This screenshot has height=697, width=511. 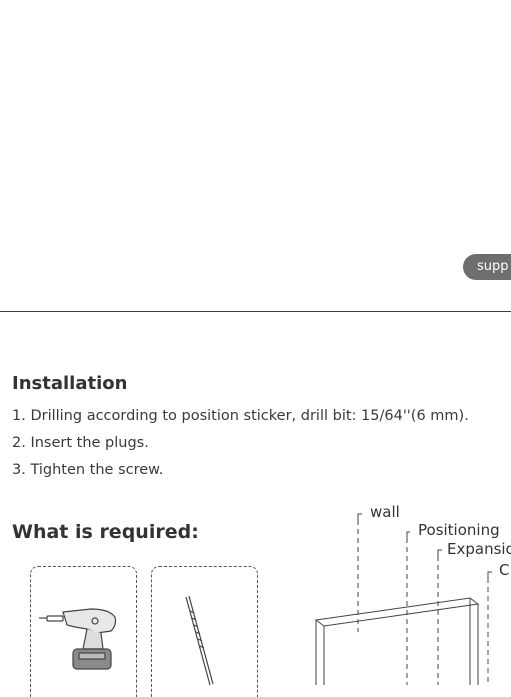 What do you see at coordinates (88, 470) in the screenshot?
I see `step-item: 3. Tighten the screw.` at bounding box center [88, 470].